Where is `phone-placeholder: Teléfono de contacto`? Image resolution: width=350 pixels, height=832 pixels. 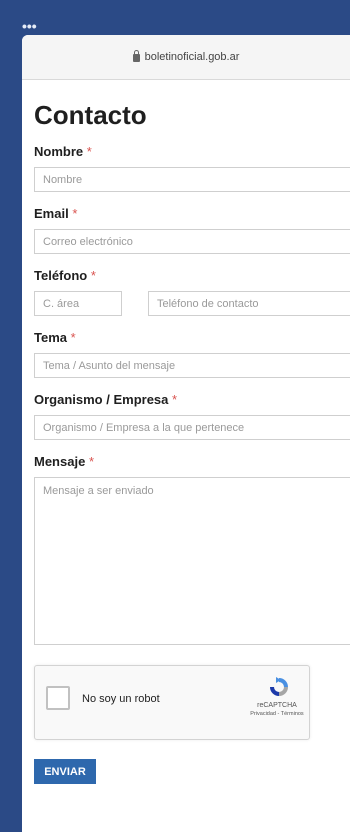 phone-placeholder: Teléfono de contacto is located at coordinates (208, 303).